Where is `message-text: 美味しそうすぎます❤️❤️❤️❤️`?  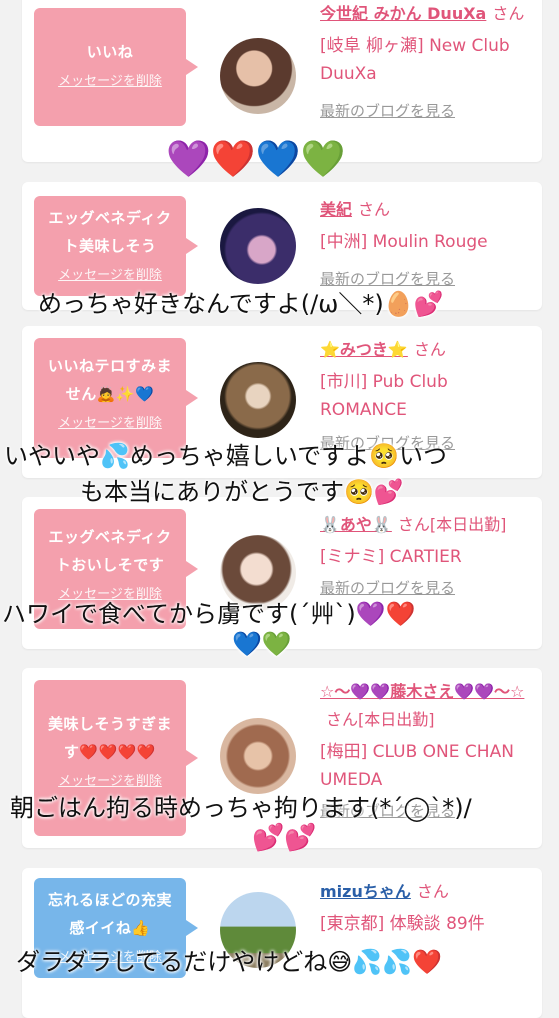 message-text: 美味しそうすぎます❤️❤️❤️❤️ is located at coordinates (109, 738).